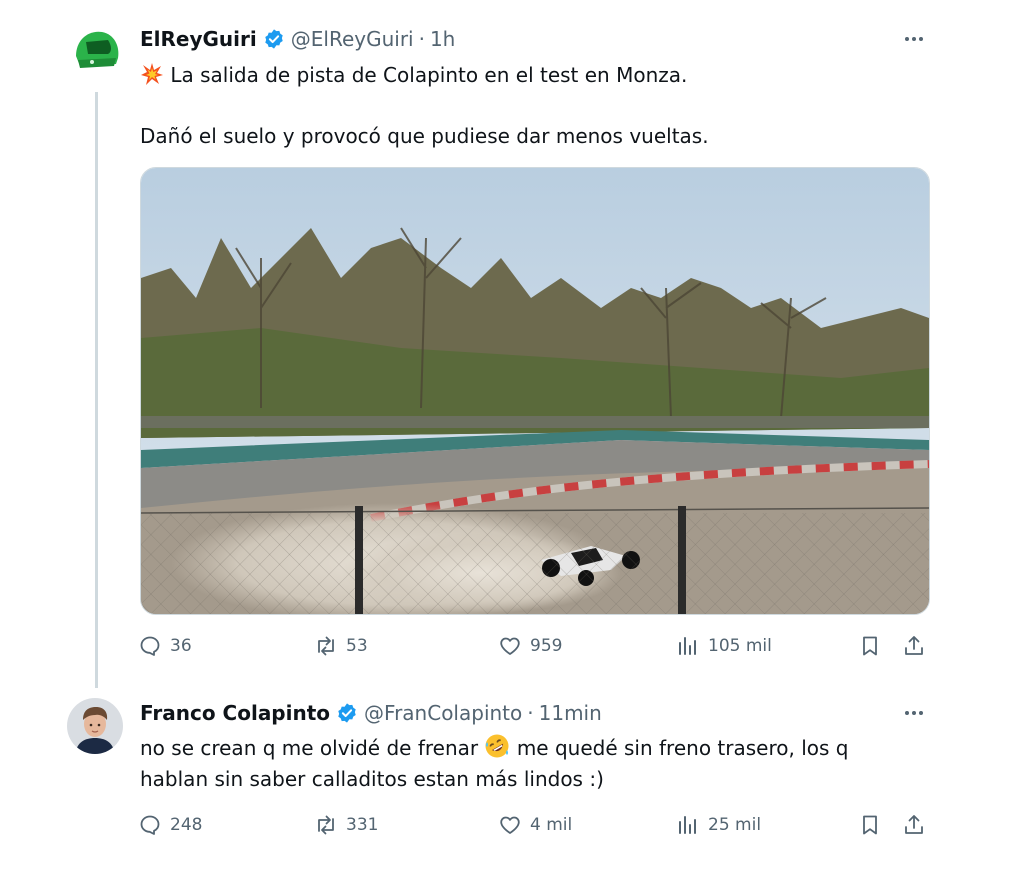 Image resolution: width=1024 pixels, height=878 pixels. Describe the element at coordinates (570, 713) in the screenshot. I see `tweet2-timestamp: 11min` at that location.